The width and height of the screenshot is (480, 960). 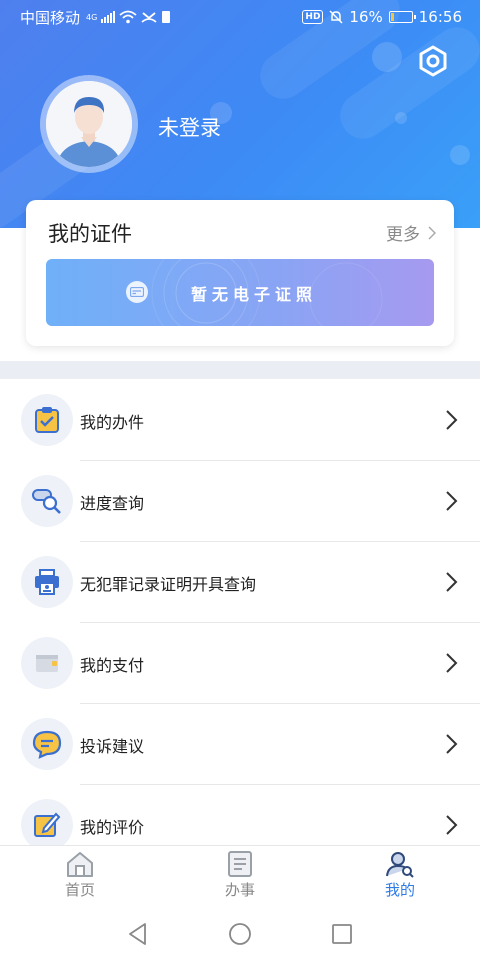 What do you see at coordinates (440, 17) in the screenshot?
I see `clock: 16:56` at bounding box center [440, 17].